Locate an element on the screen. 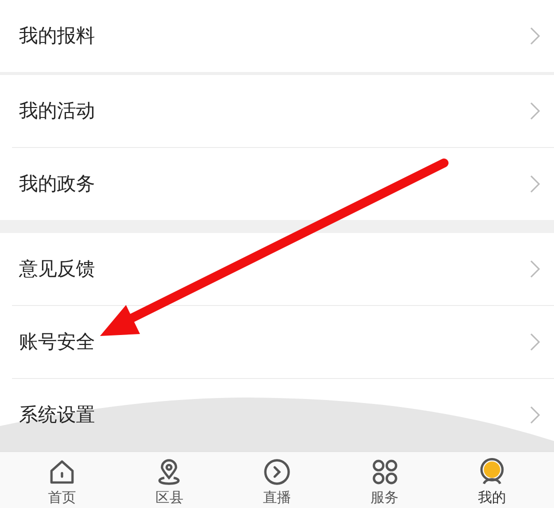 The width and height of the screenshot is (554, 508). tab: 首页 is located at coordinates (61, 480).